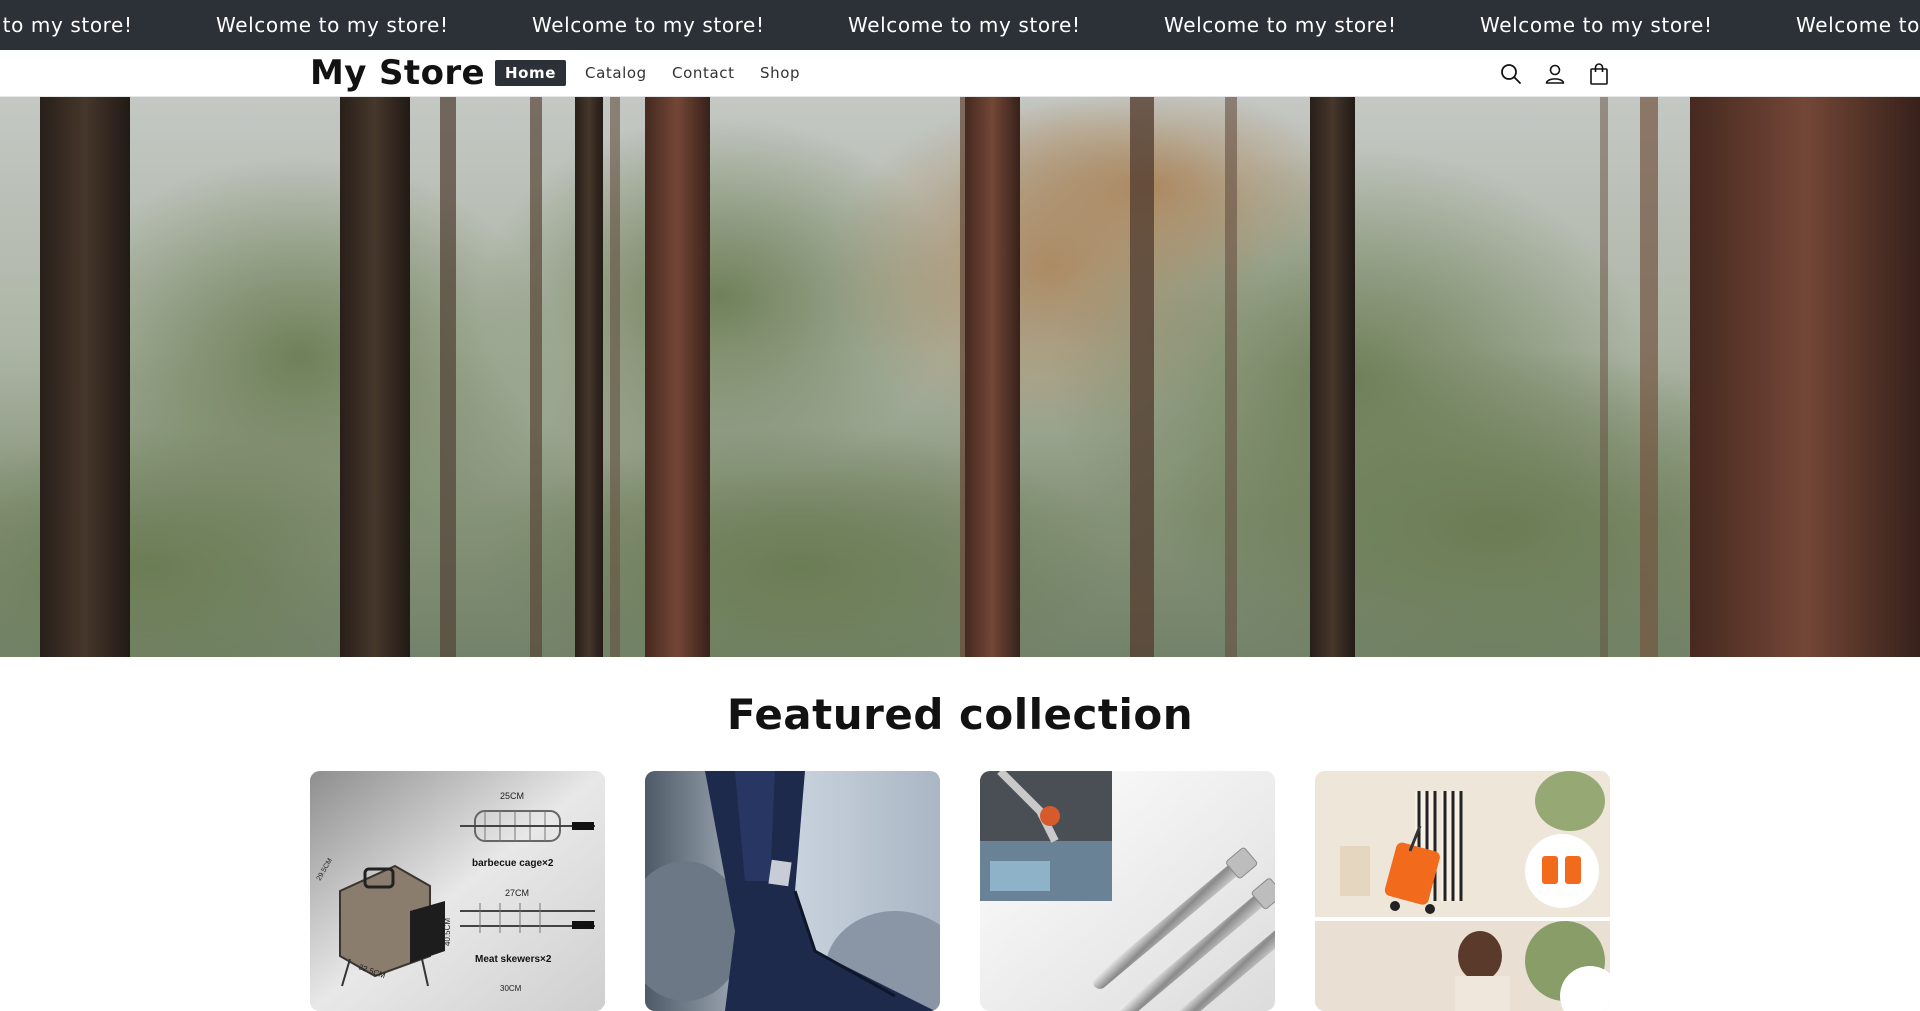 This screenshot has height=1011, width=1920. Describe the element at coordinates (513, 959) in the screenshot. I see `bbq-skewers-label: Meat skewers×2` at that location.